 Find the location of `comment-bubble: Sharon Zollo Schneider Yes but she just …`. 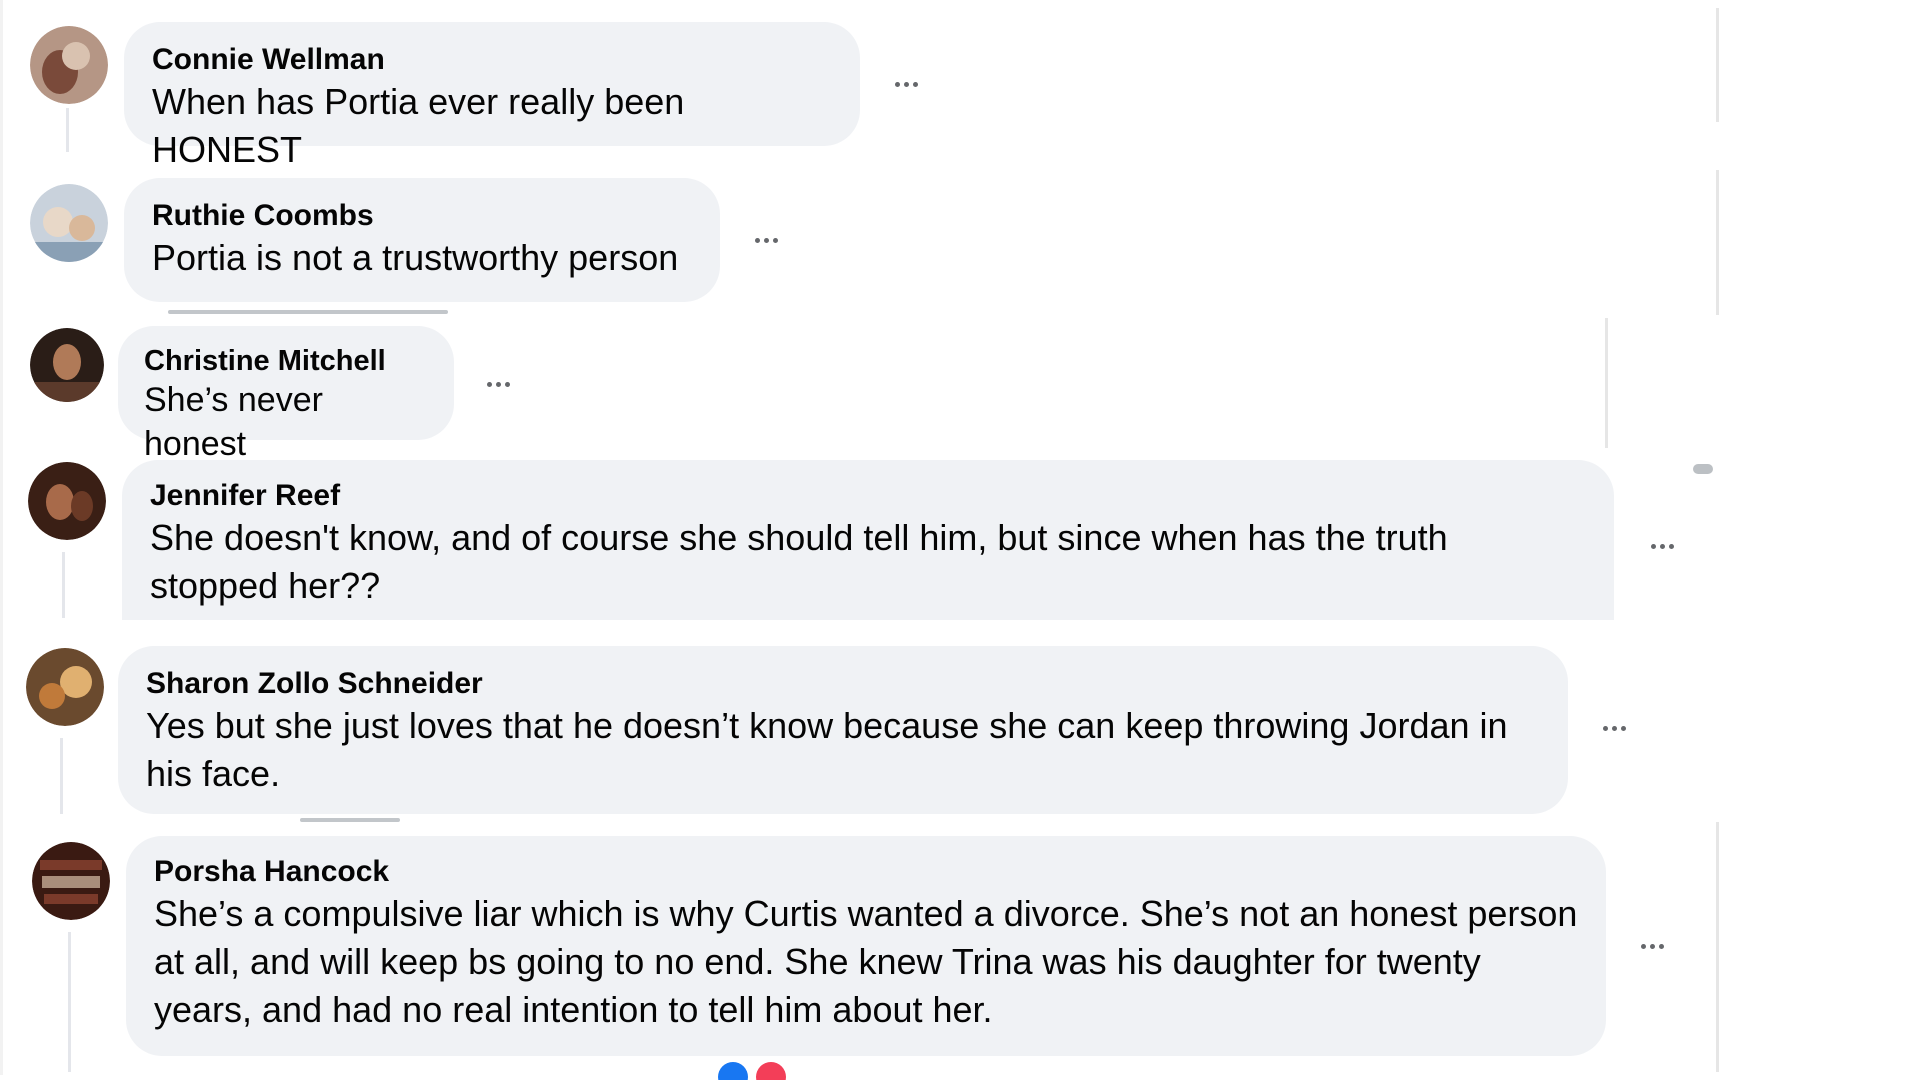

comment-bubble: Sharon Zollo Schneider Yes but she just … is located at coordinates (843, 730).